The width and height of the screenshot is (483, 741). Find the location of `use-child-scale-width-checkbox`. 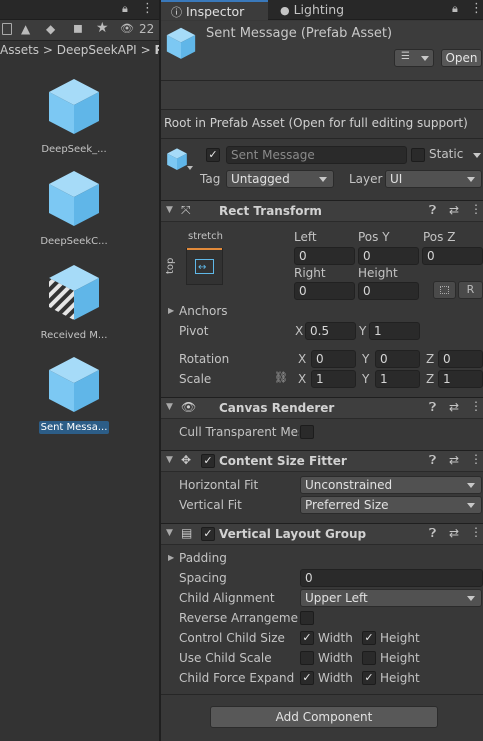

use-child-scale-width-checkbox is located at coordinates (307, 658).